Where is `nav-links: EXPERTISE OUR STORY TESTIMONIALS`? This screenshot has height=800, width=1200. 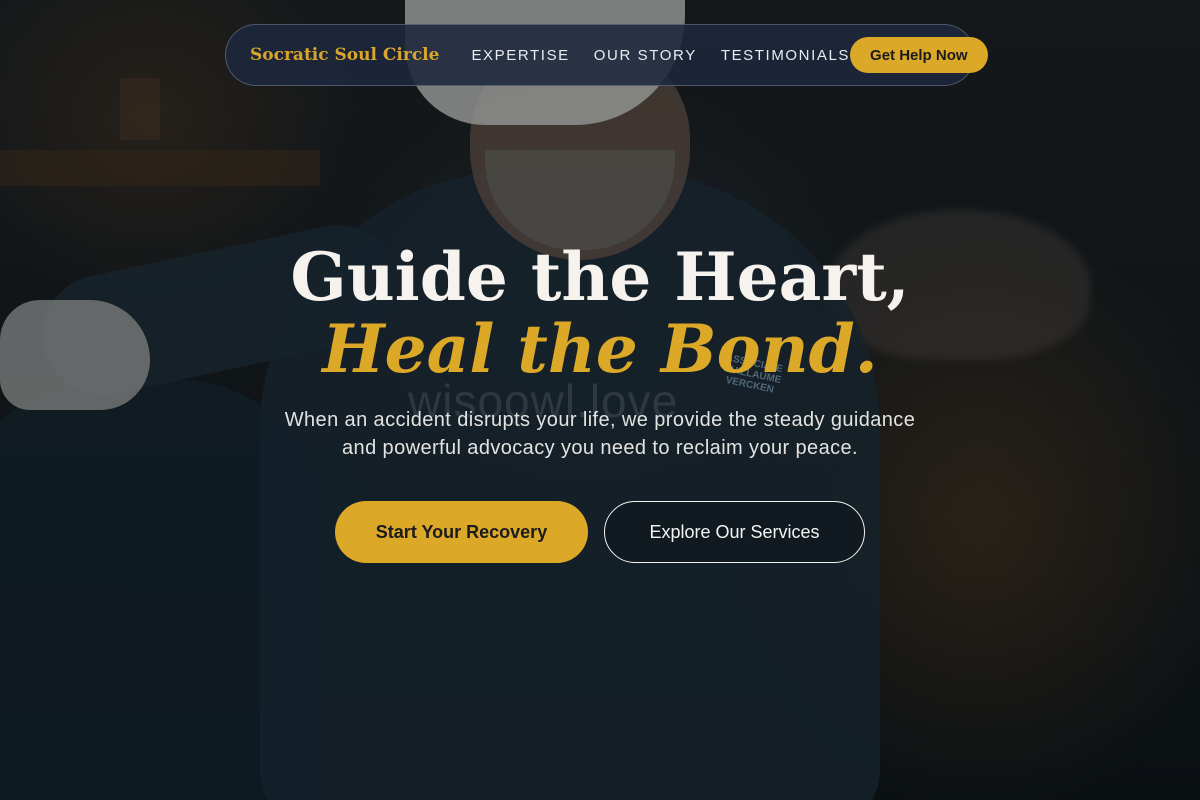 nav-links: EXPERTISE OUR STORY TESTIMONIALS is located at coordinates (660, 55).